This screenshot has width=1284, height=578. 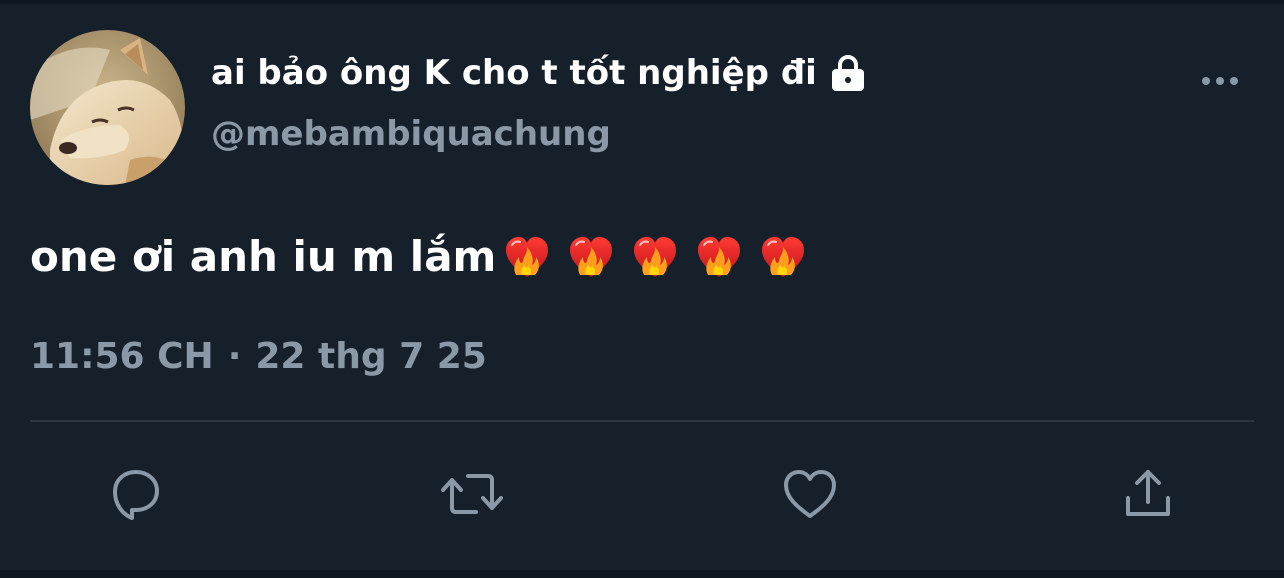 I want to click on emoji-group, so click(x=655, y=256).